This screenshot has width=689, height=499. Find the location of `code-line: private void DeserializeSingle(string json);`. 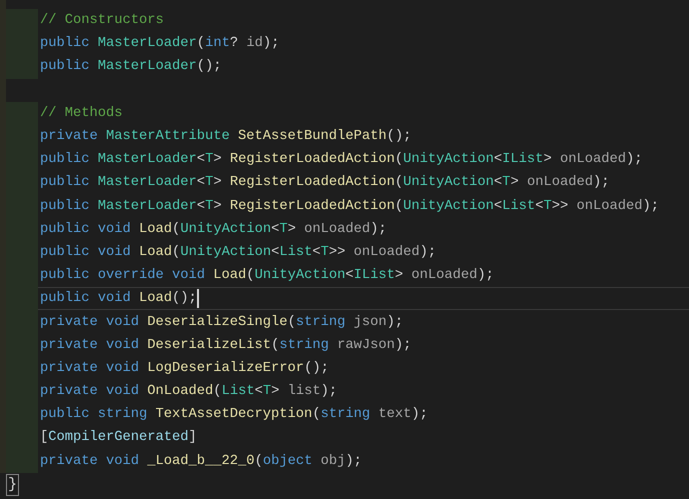

code-line: private void DeserializeSingle(string json); is located at coordinates (222, 323).